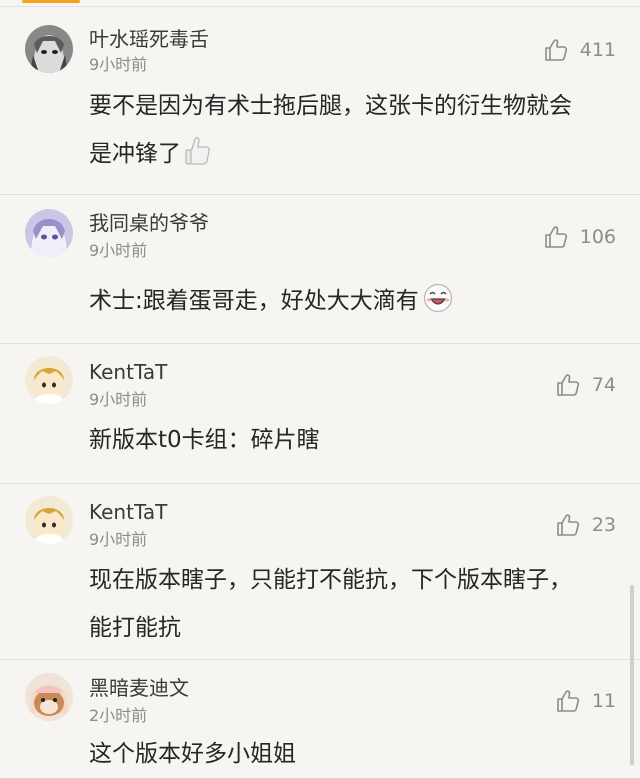 The height and width of the screenshot is (778, 640). I want to click on like-count: 106, so click(597, 237).